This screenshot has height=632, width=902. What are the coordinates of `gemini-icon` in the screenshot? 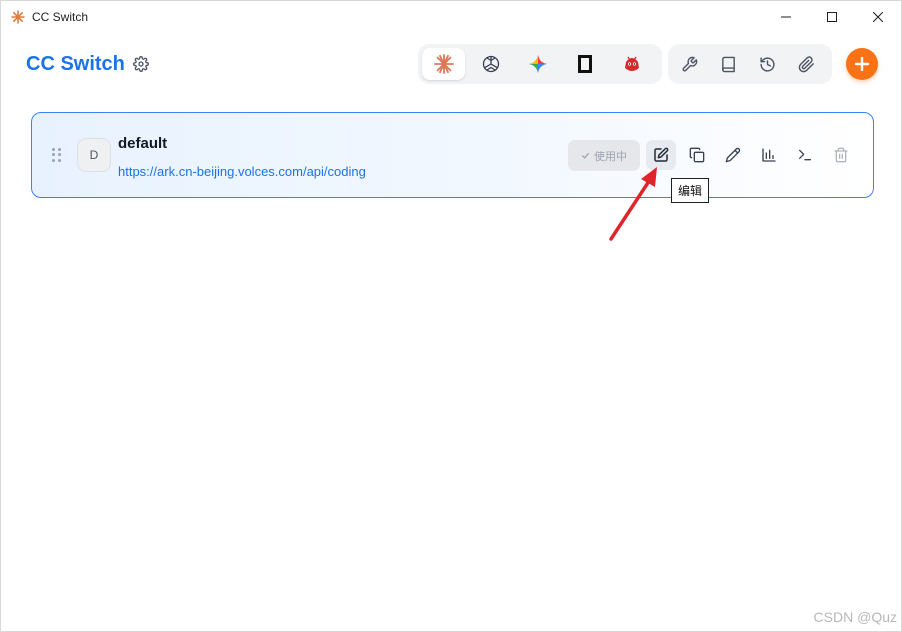 It's located at (538, 64).